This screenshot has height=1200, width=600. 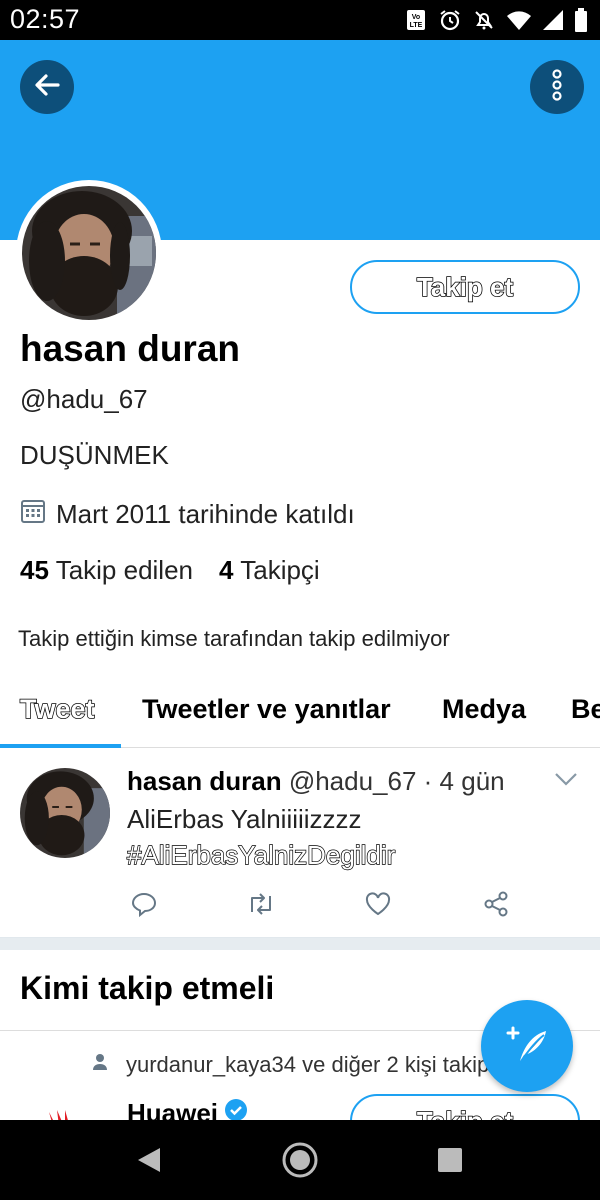 What do you see at coordinates (34, 570) in the screenshot?
I see `following-count: 45` at bounding box center [34, 570].